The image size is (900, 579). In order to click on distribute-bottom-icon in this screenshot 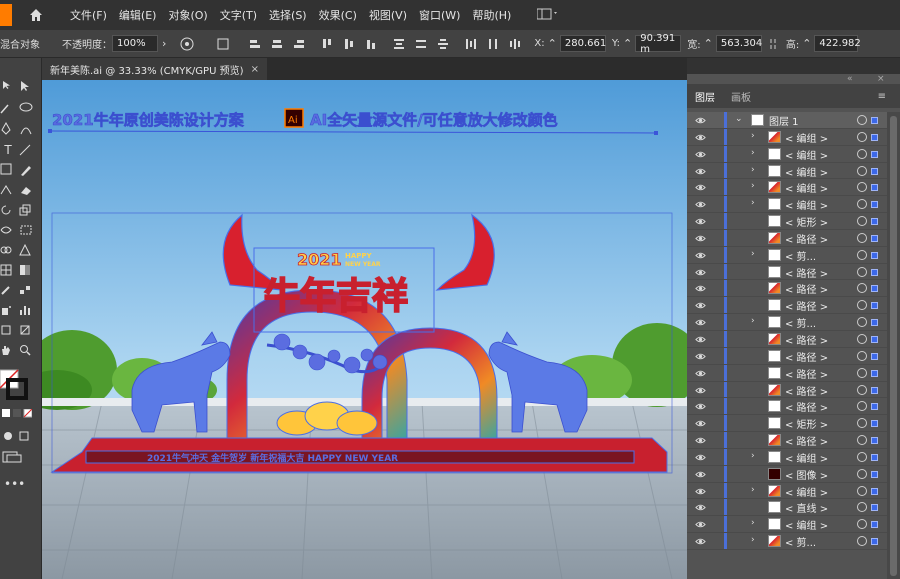, I will do `click(443, 44)`.